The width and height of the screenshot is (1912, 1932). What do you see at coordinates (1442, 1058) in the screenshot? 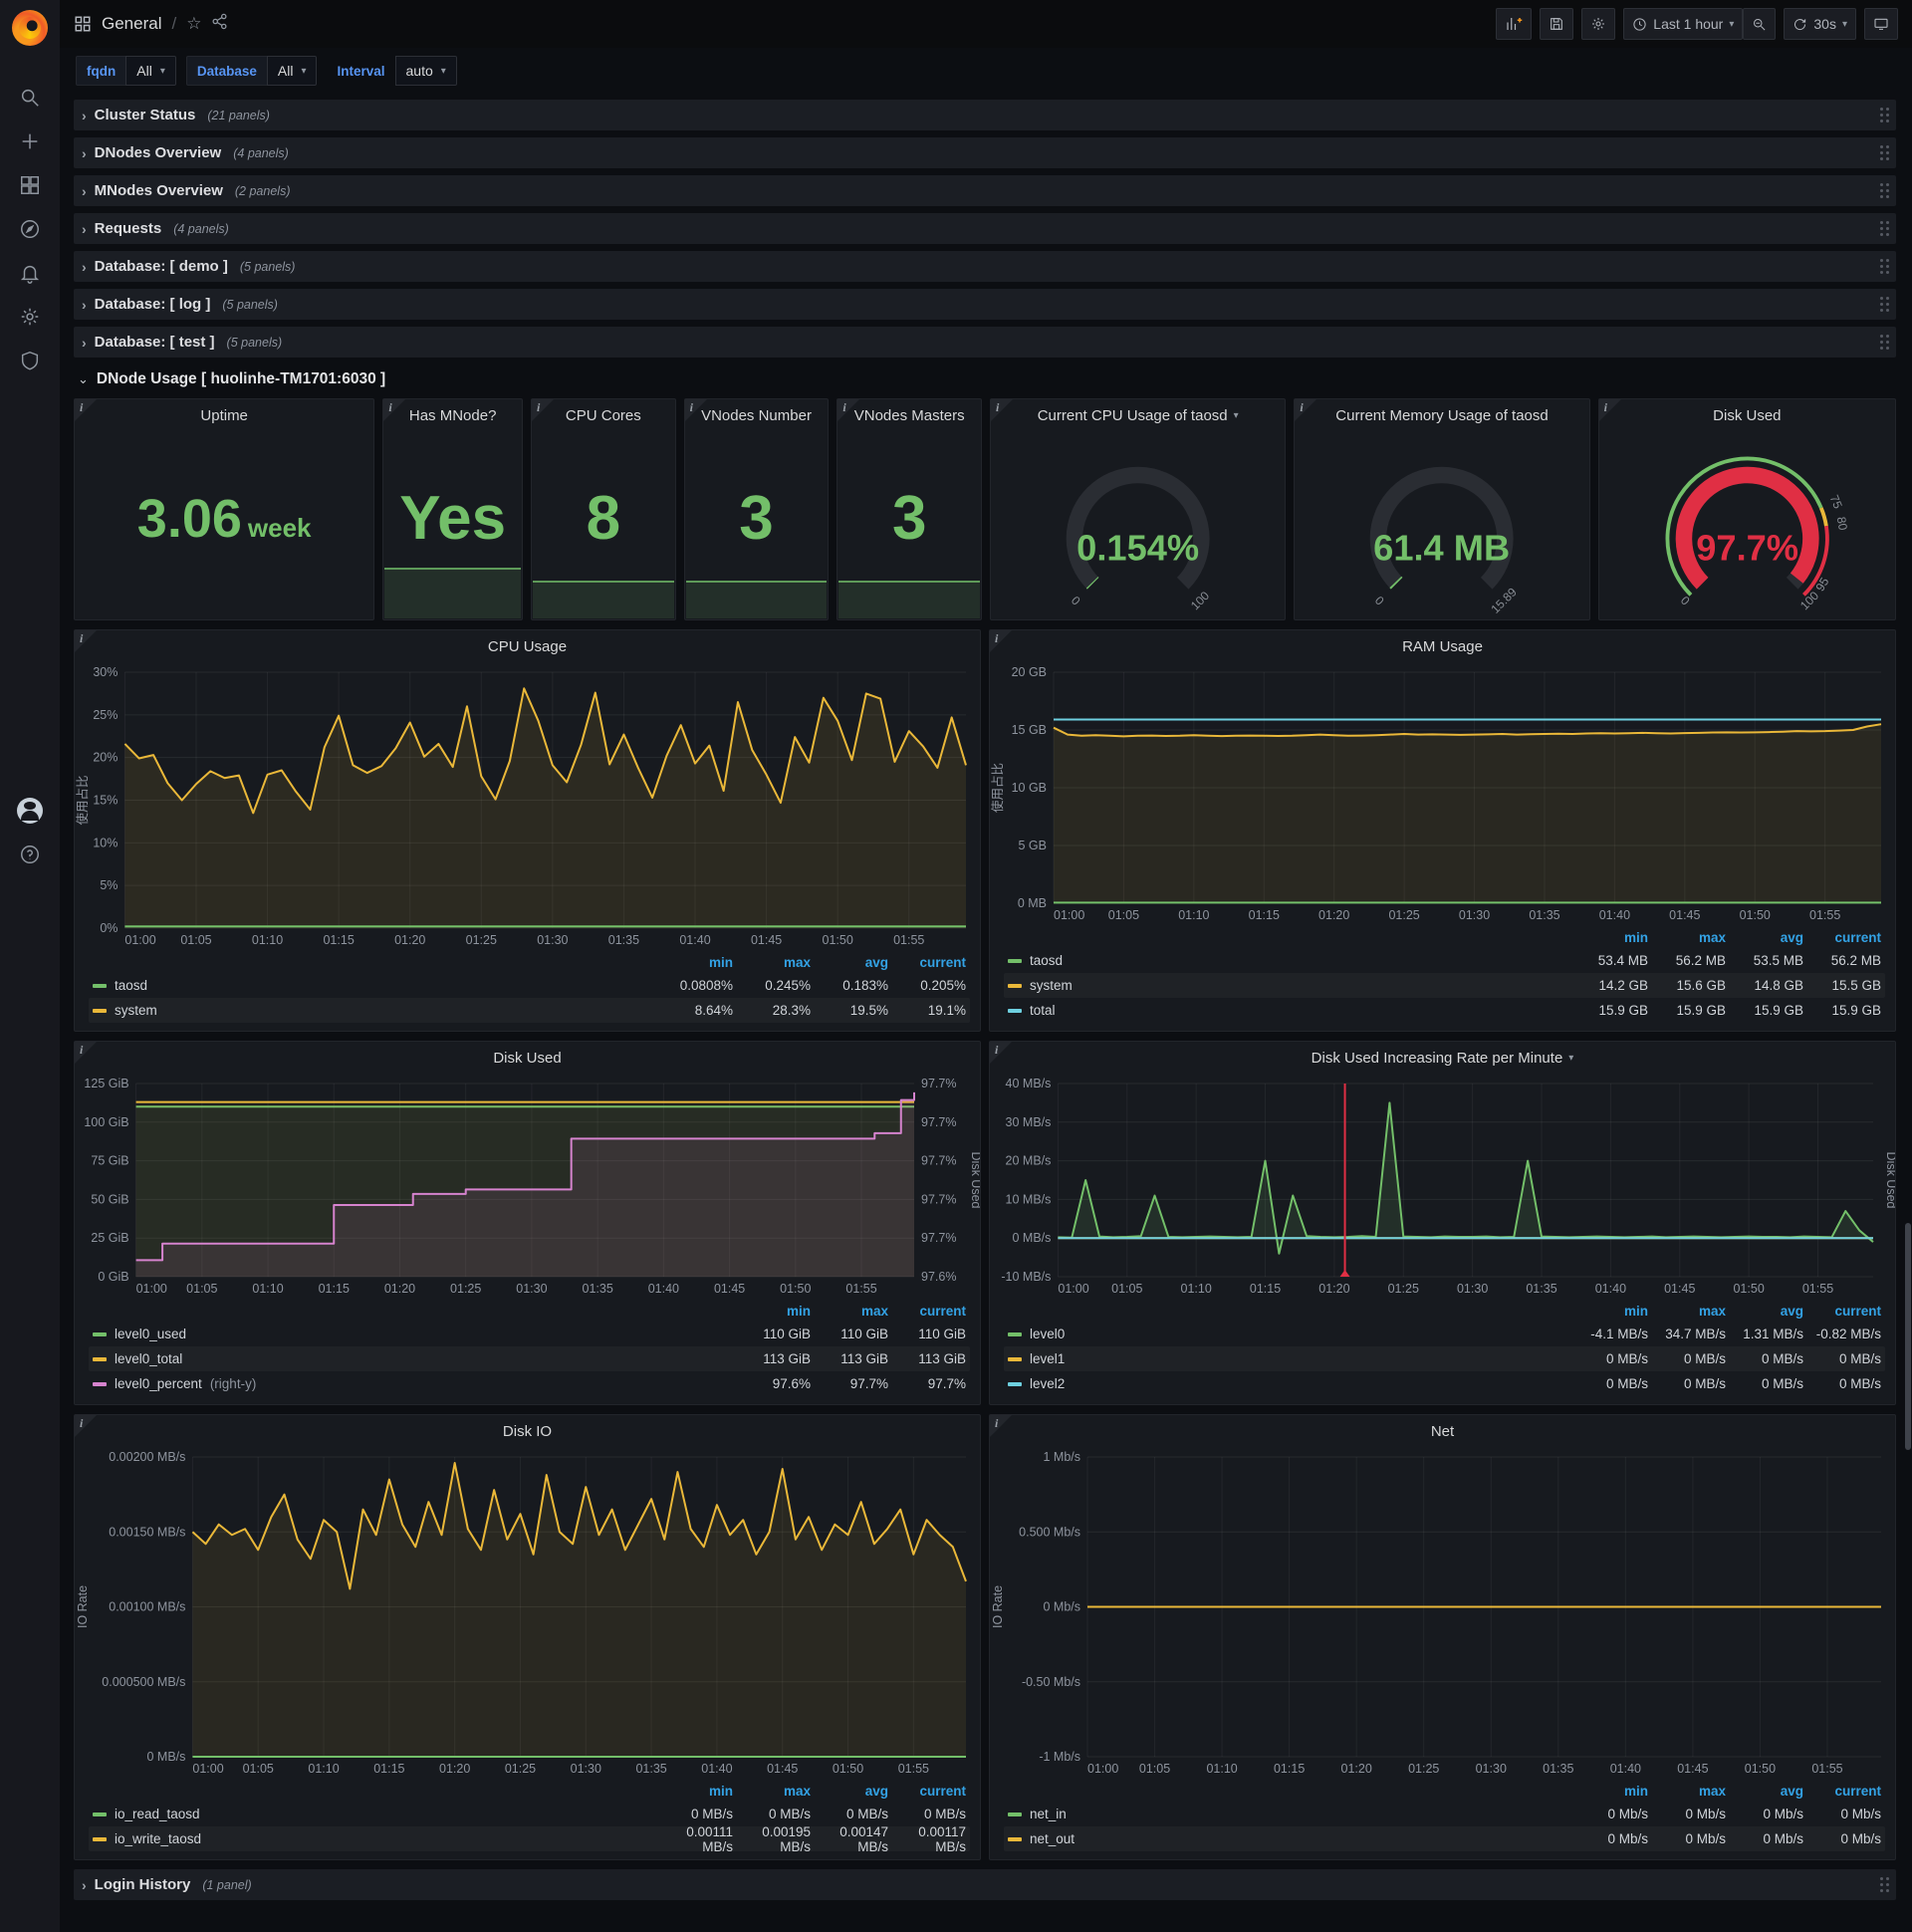
I see `panel-header: Disk Used Increasing Rate per Minute ▾` at bounding box center [1442, 1058].